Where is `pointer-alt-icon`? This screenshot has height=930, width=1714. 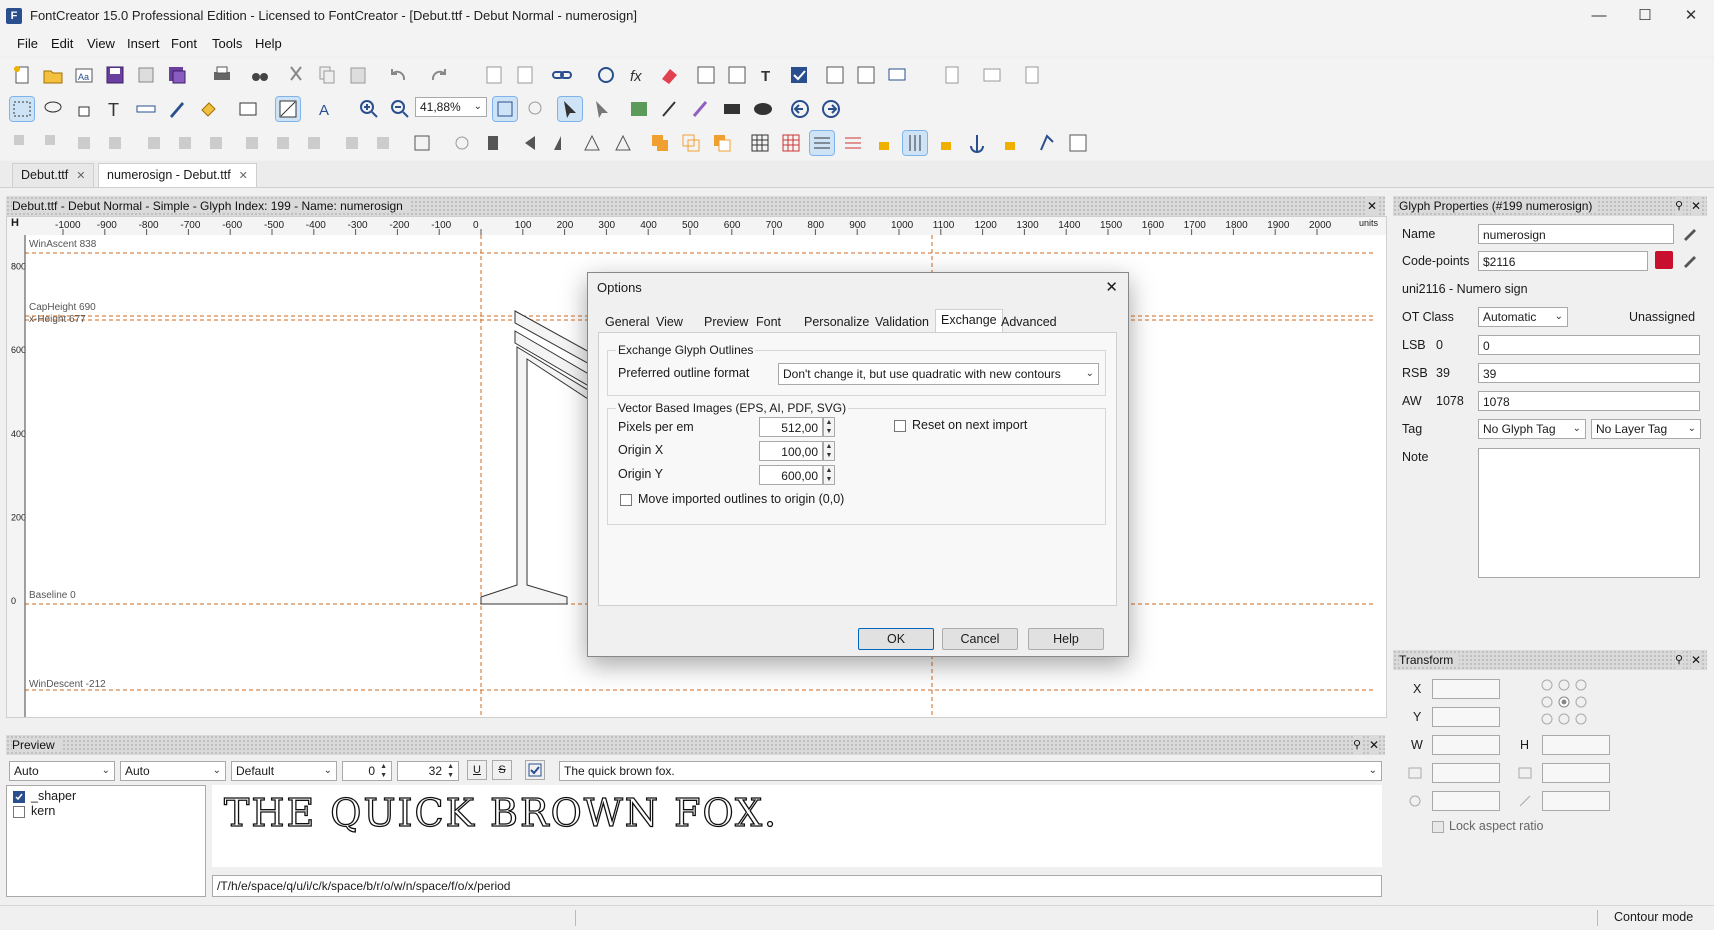
pointer-alt-icon is located at coordinates (602, 109).